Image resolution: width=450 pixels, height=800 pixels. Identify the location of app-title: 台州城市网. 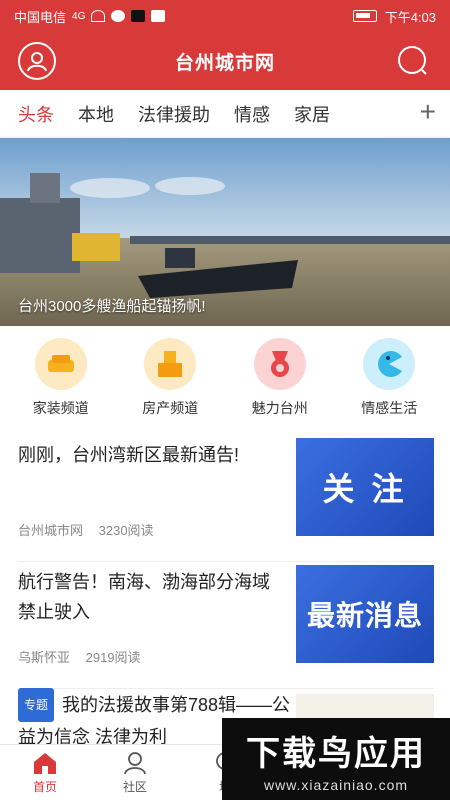
(224, 63).